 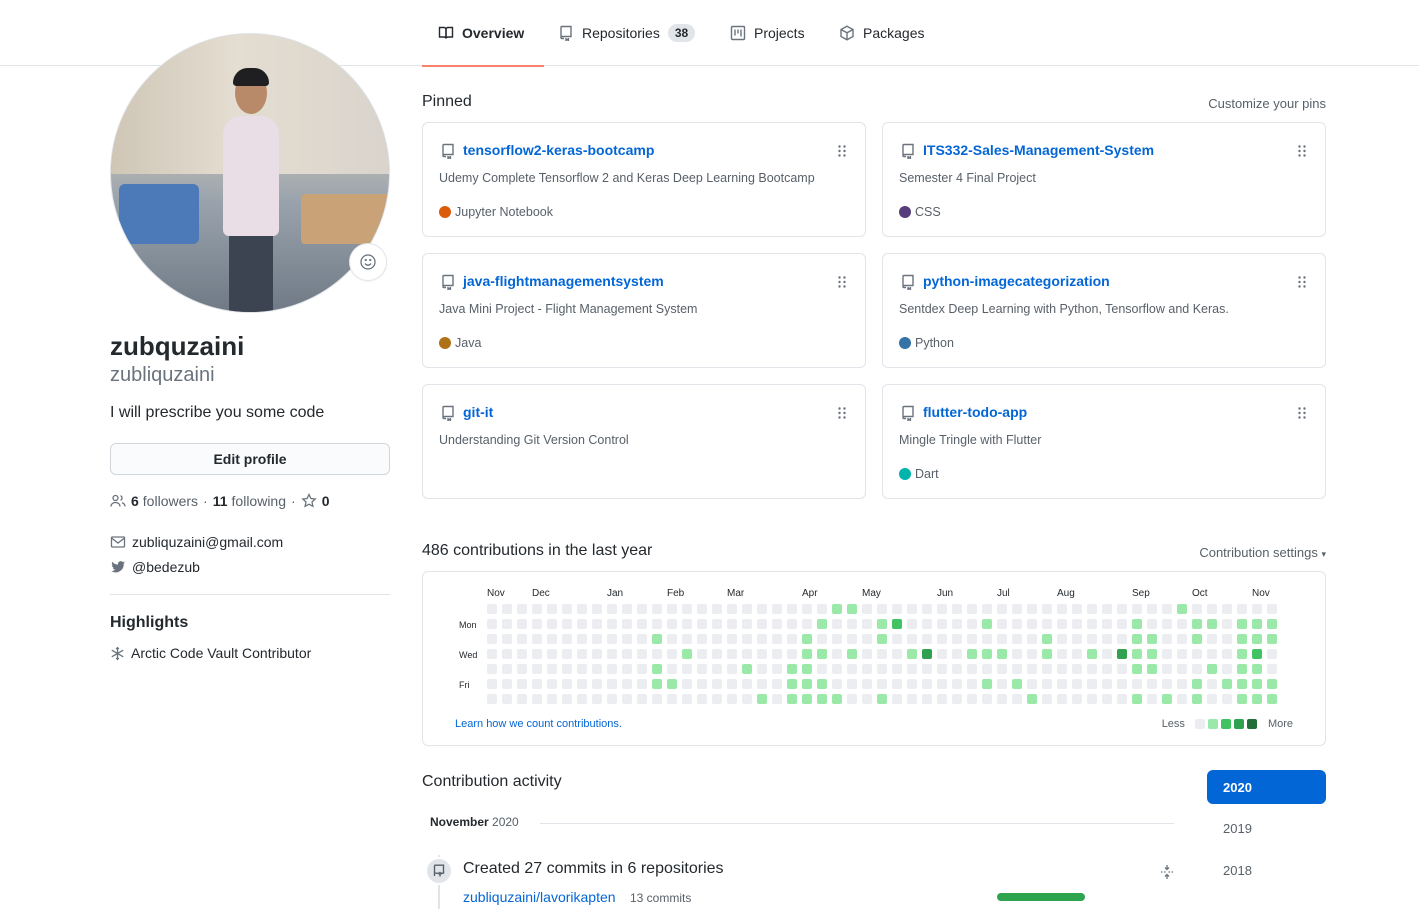 What do you see at coordinates (1016, 281) in the screenshot?
I see `pinned-repo-link: python-imagecategorization` at bounding box center [1016, 281].